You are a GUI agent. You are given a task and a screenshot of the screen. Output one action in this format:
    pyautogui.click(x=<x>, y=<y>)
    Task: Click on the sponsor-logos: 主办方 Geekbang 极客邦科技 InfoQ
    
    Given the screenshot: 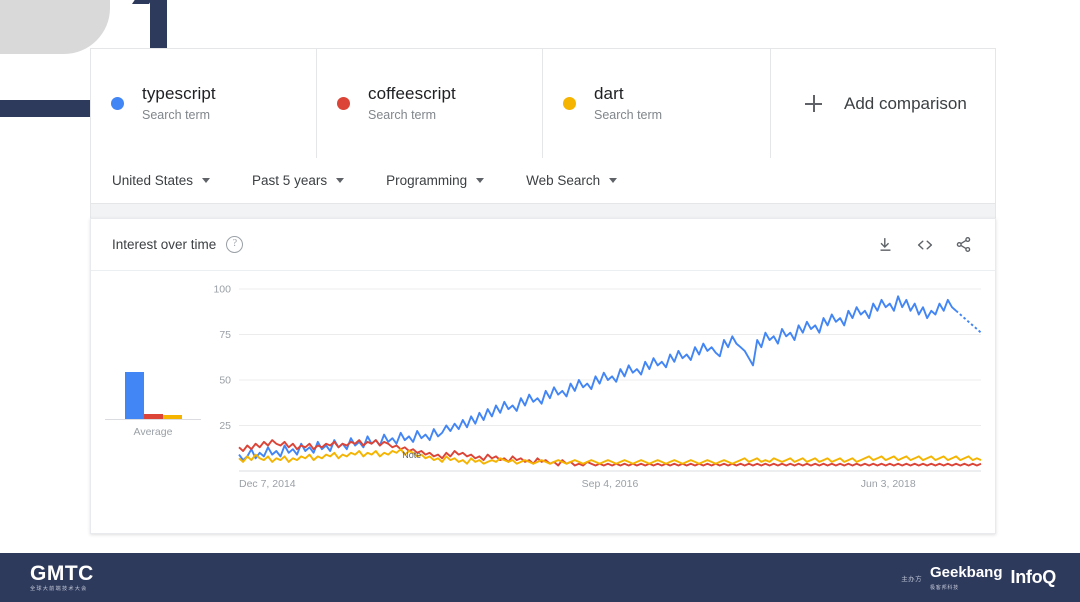 What is the action you would take?
    pyautogui.click(x=978, y=577)
    